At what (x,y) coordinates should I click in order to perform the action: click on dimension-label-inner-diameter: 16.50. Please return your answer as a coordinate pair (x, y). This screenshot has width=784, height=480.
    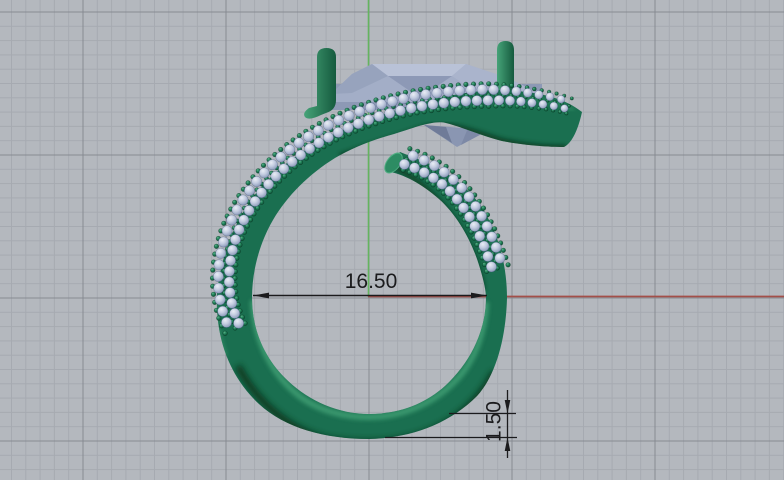
    Looking at the image, I should click on (371, 281).